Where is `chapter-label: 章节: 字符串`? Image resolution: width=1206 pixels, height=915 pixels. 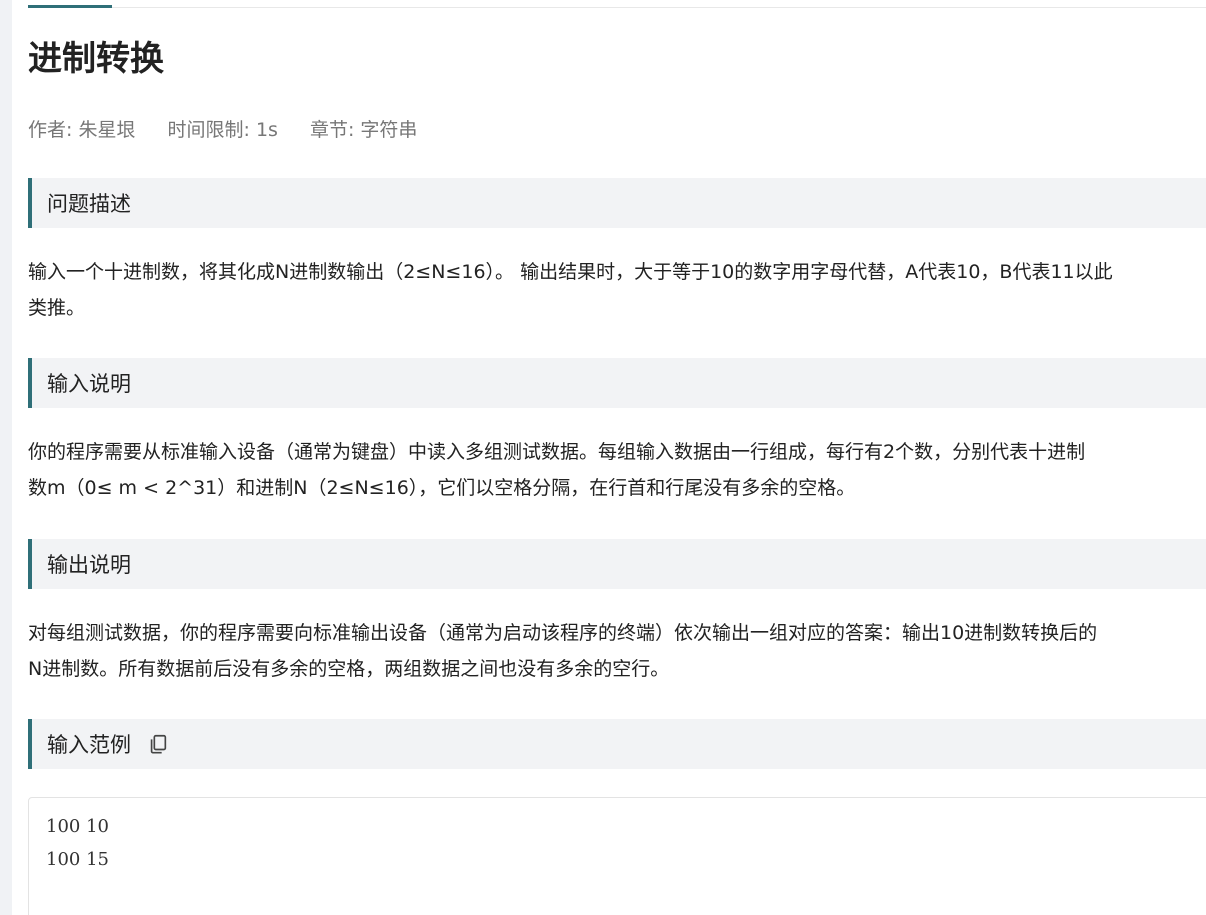
chapter-label: 章节: 字符串 is located at coordinates (363, 130).